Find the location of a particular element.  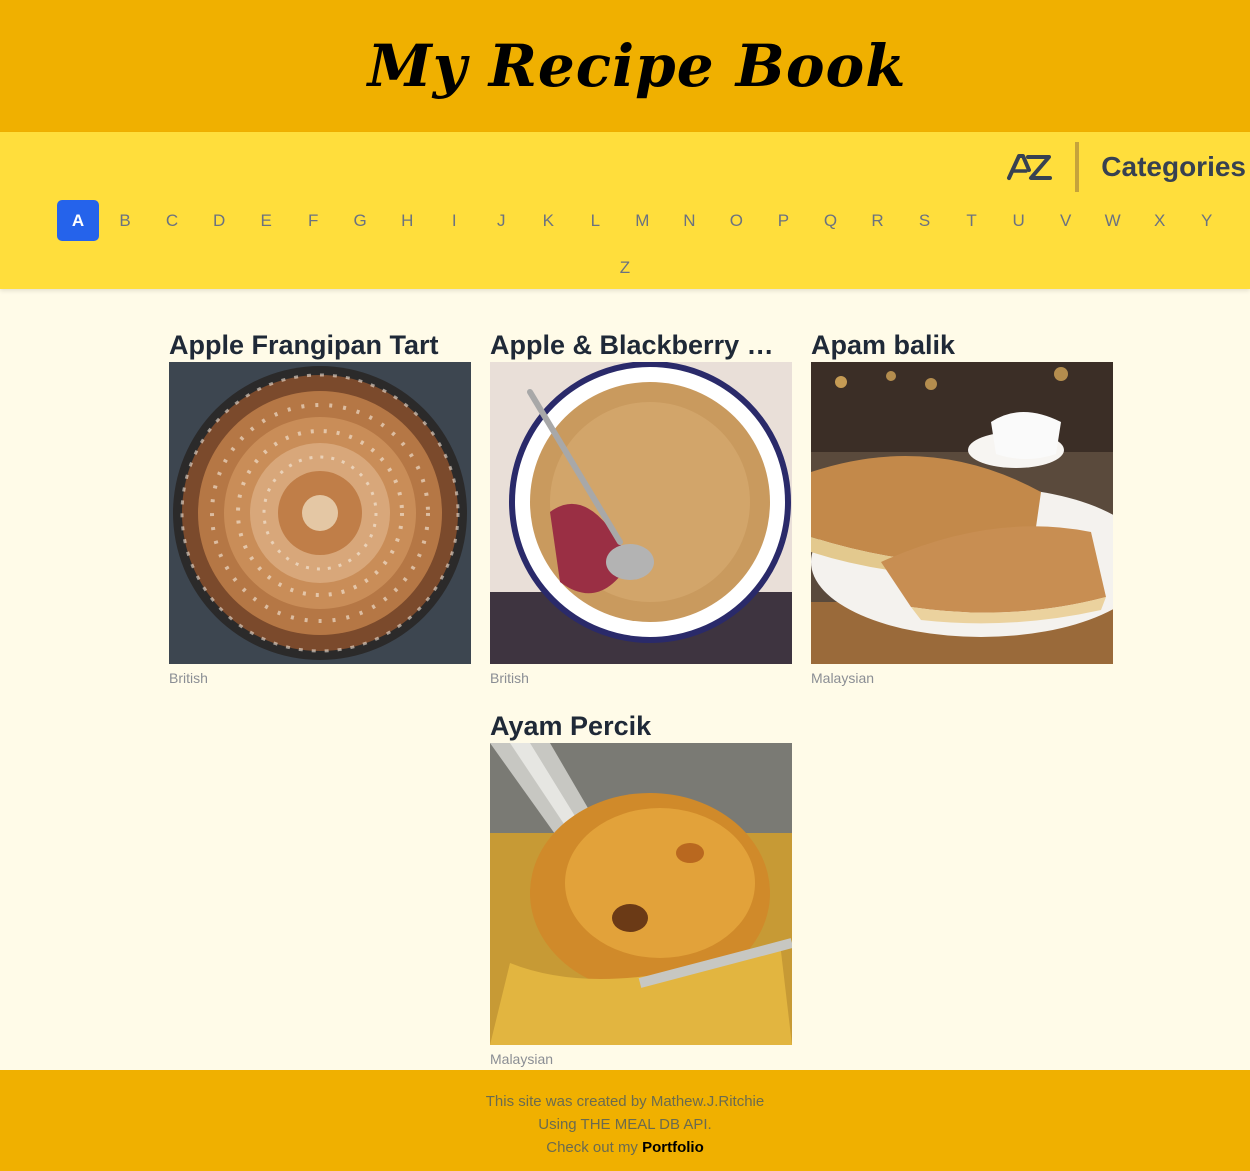

nav-mode-switch: Categories is located at coordinates (1126, 167).